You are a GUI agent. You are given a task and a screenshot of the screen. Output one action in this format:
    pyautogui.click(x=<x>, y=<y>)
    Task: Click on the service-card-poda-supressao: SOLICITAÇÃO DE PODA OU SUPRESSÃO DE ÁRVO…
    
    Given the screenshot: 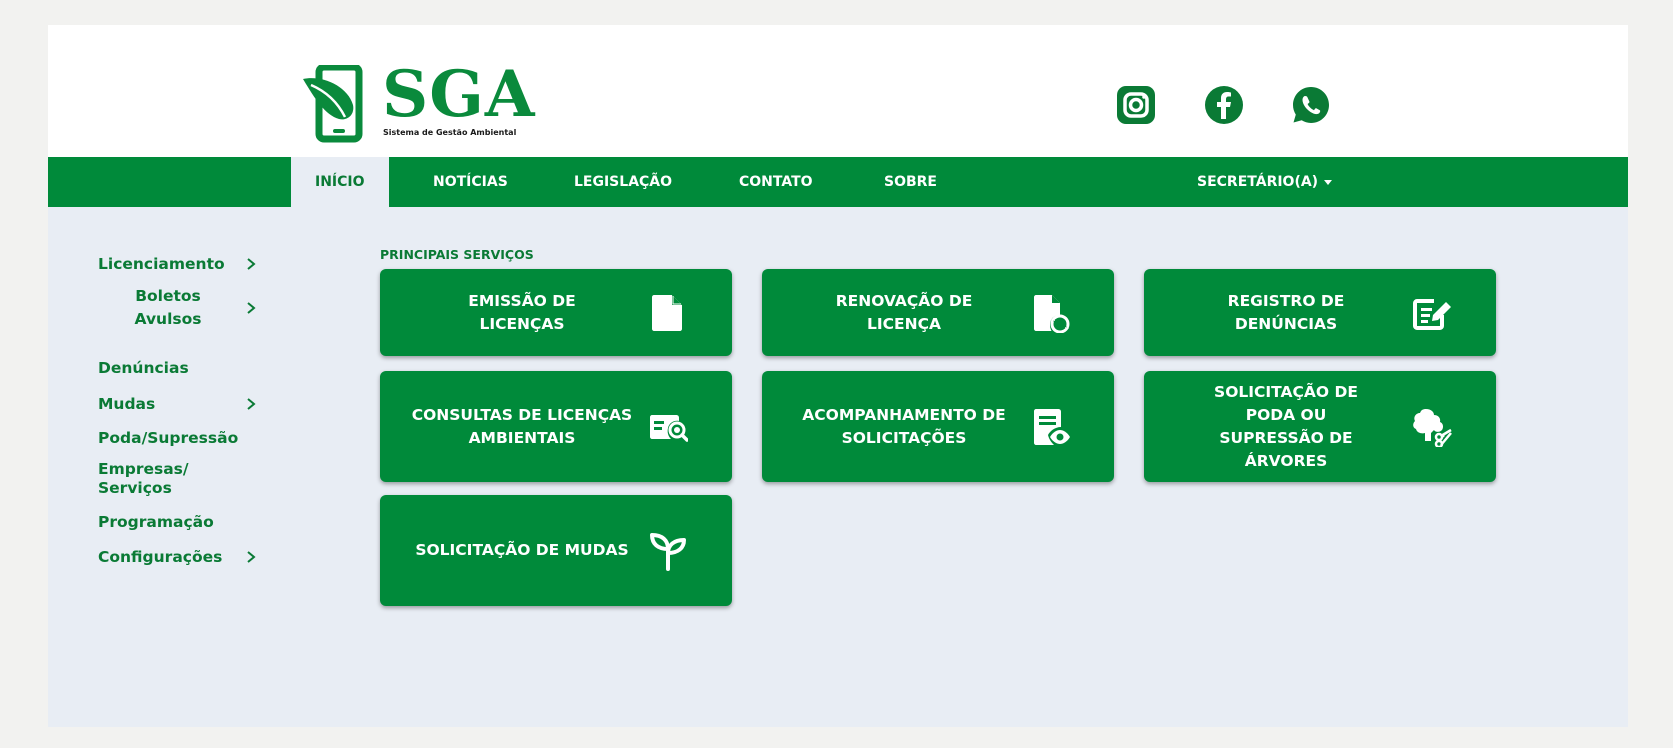 What is the action you would take?
    pyautogui.click(x=1320, y=426)
    